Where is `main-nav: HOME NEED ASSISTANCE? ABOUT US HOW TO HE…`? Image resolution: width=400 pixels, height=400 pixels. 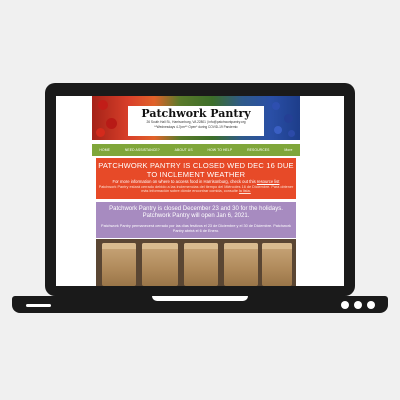
main-nav: HOME NEED ASSISTANCE? ABOUT US HOW TO HE… is located at coordinates (196, 150).